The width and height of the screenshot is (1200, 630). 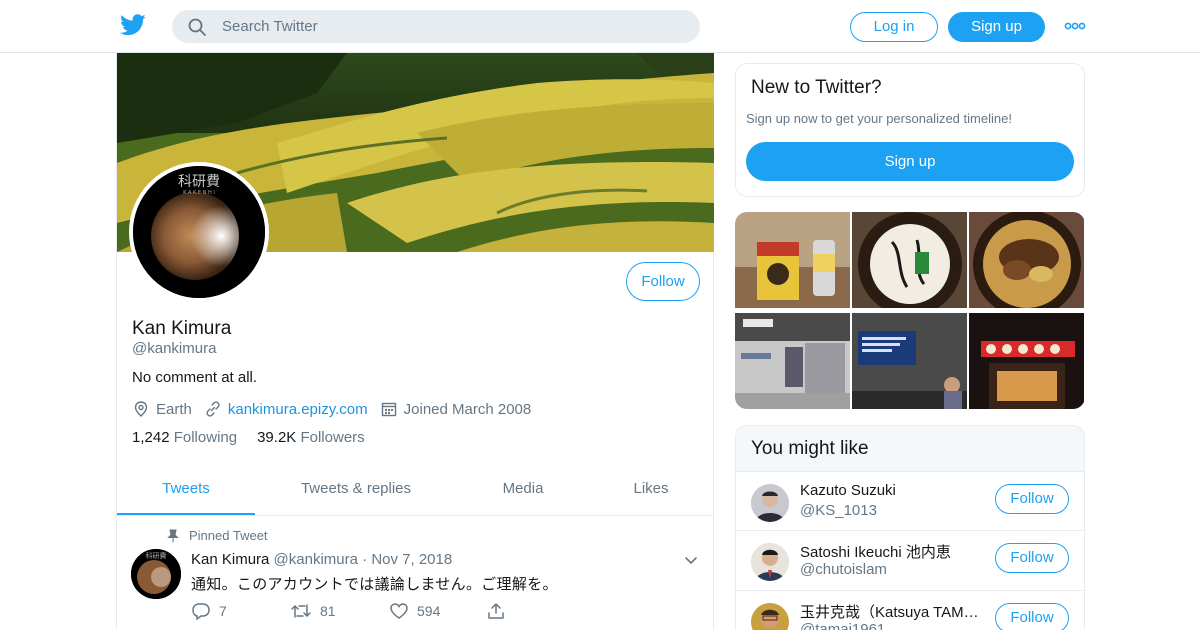 I want to click on location-text: Earth, so click(x=174, y=409).